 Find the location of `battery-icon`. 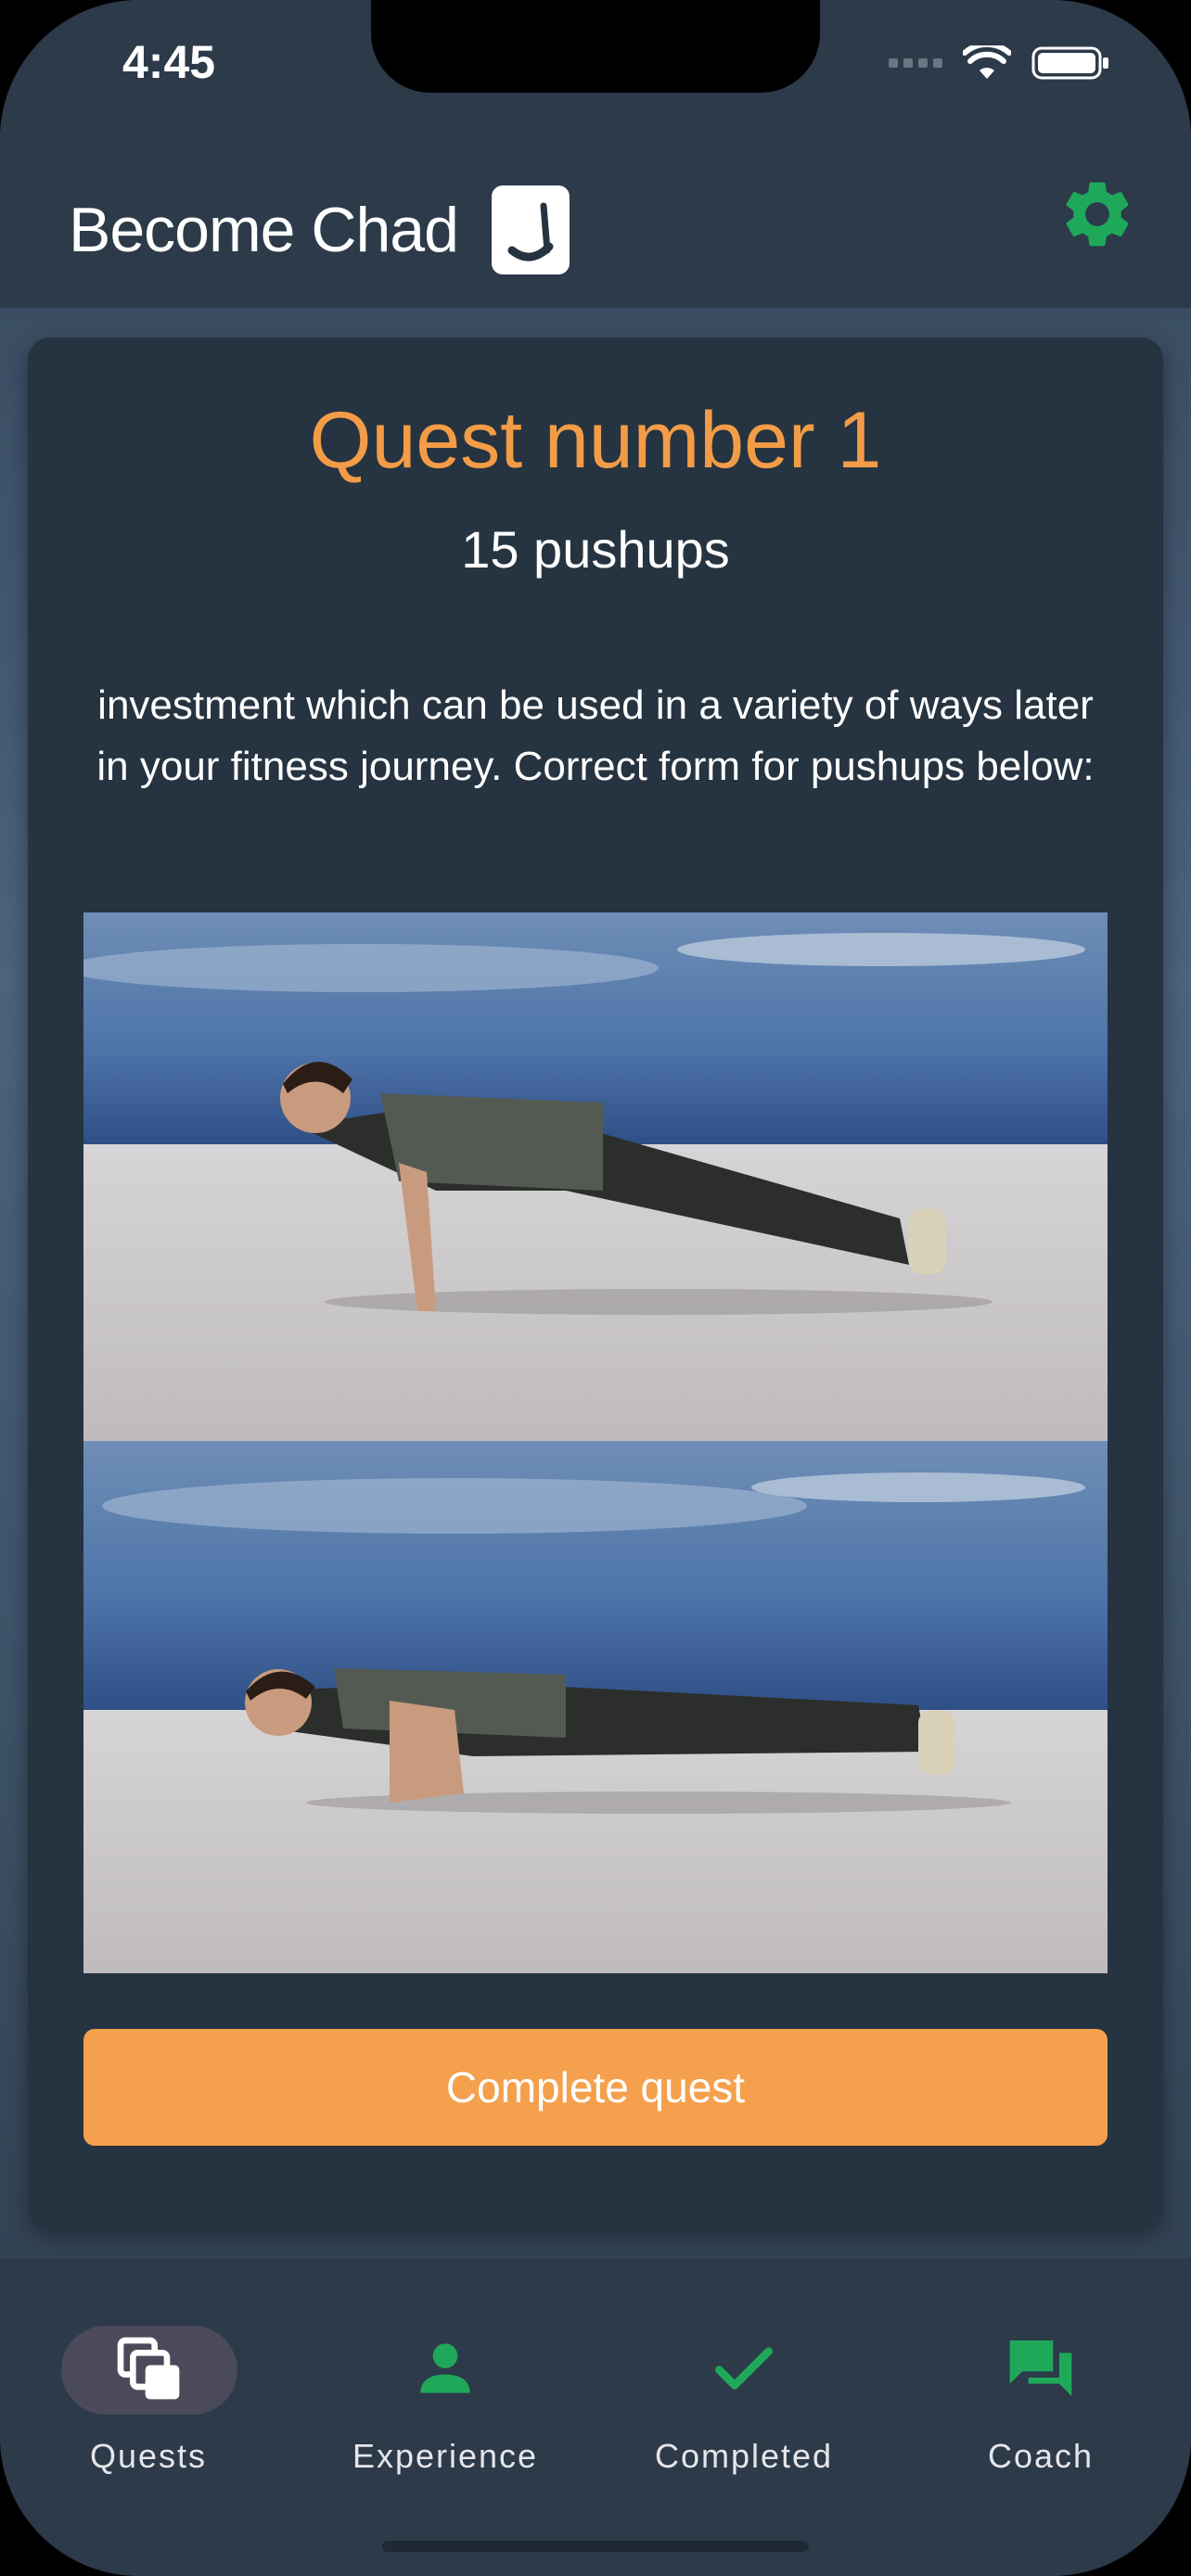

battery-icon is located at coordinates (1069, 63).